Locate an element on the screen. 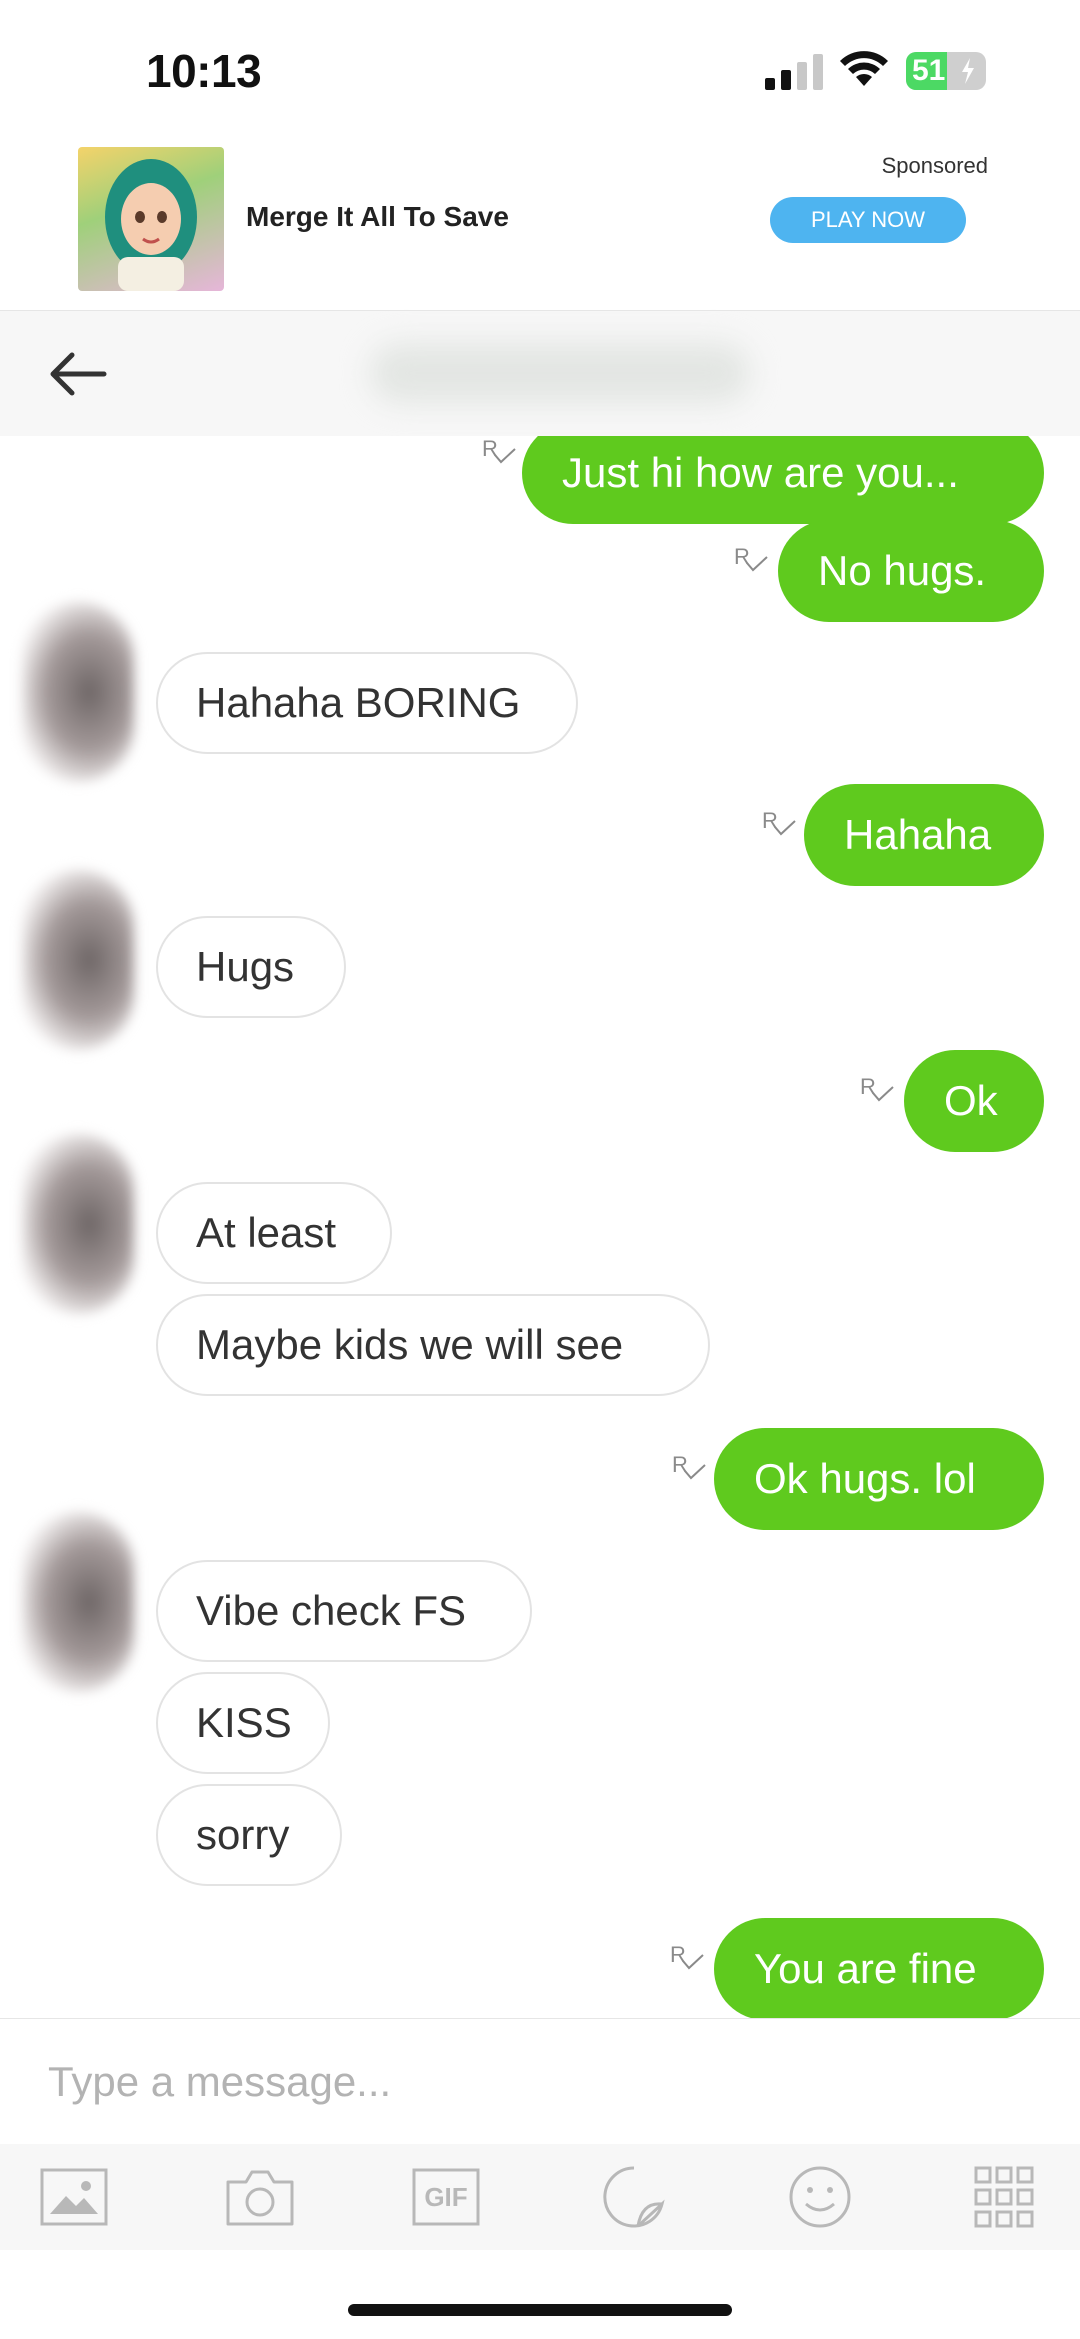 The height and width of the screenshot is (2339, 1080). gif-icon: GIF is located at coordinates (446, 2197).